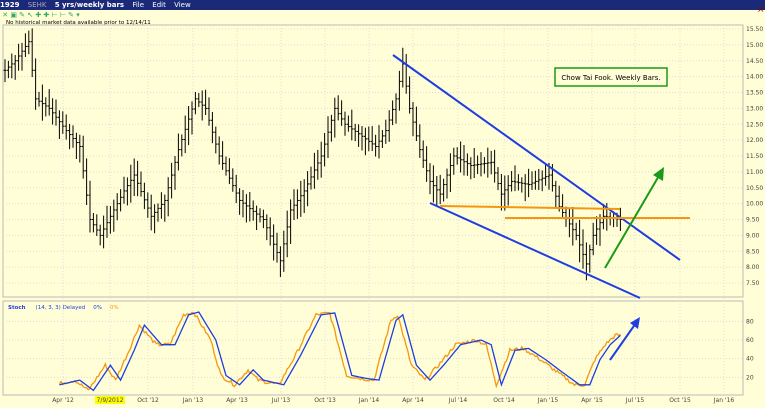 Image resolution: width=765 pixels, height=408 pixels. I want to click on x-tick: Jul '13, so click(281, 400).